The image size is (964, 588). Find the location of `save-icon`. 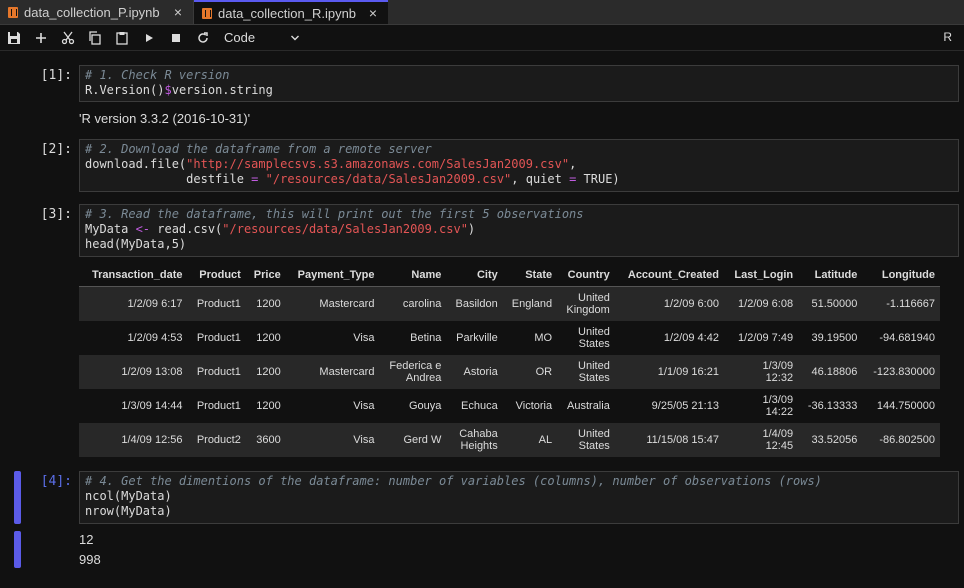

save-icon is located at coordinates (13, 37).